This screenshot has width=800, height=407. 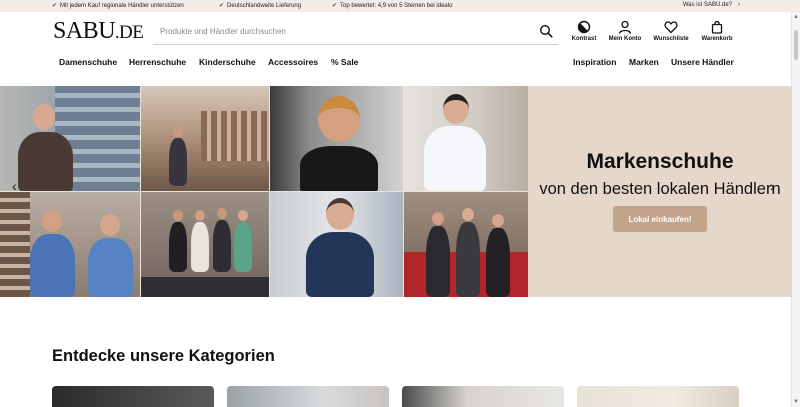 I want to click on what-is-sabu-link: Was ist SABU.de? ›, so click(x=711, y=5).